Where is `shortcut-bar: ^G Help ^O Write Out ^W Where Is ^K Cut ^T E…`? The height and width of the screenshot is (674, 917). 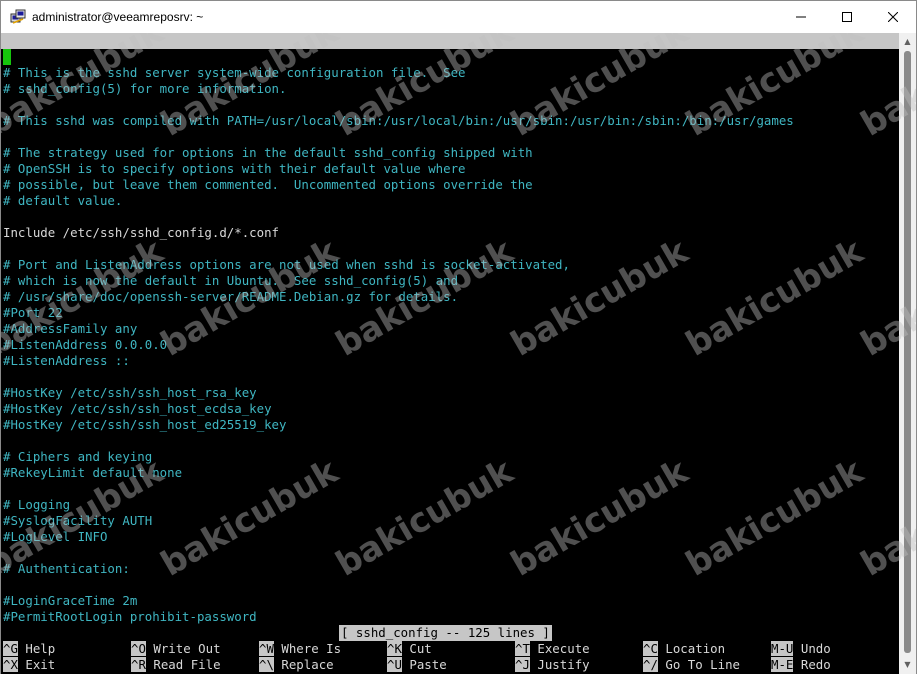
shortcut-bar: ^G Help ^O Write Out ^W Where Is ^K Cut ^T E… is located at coordinates (451, 657).